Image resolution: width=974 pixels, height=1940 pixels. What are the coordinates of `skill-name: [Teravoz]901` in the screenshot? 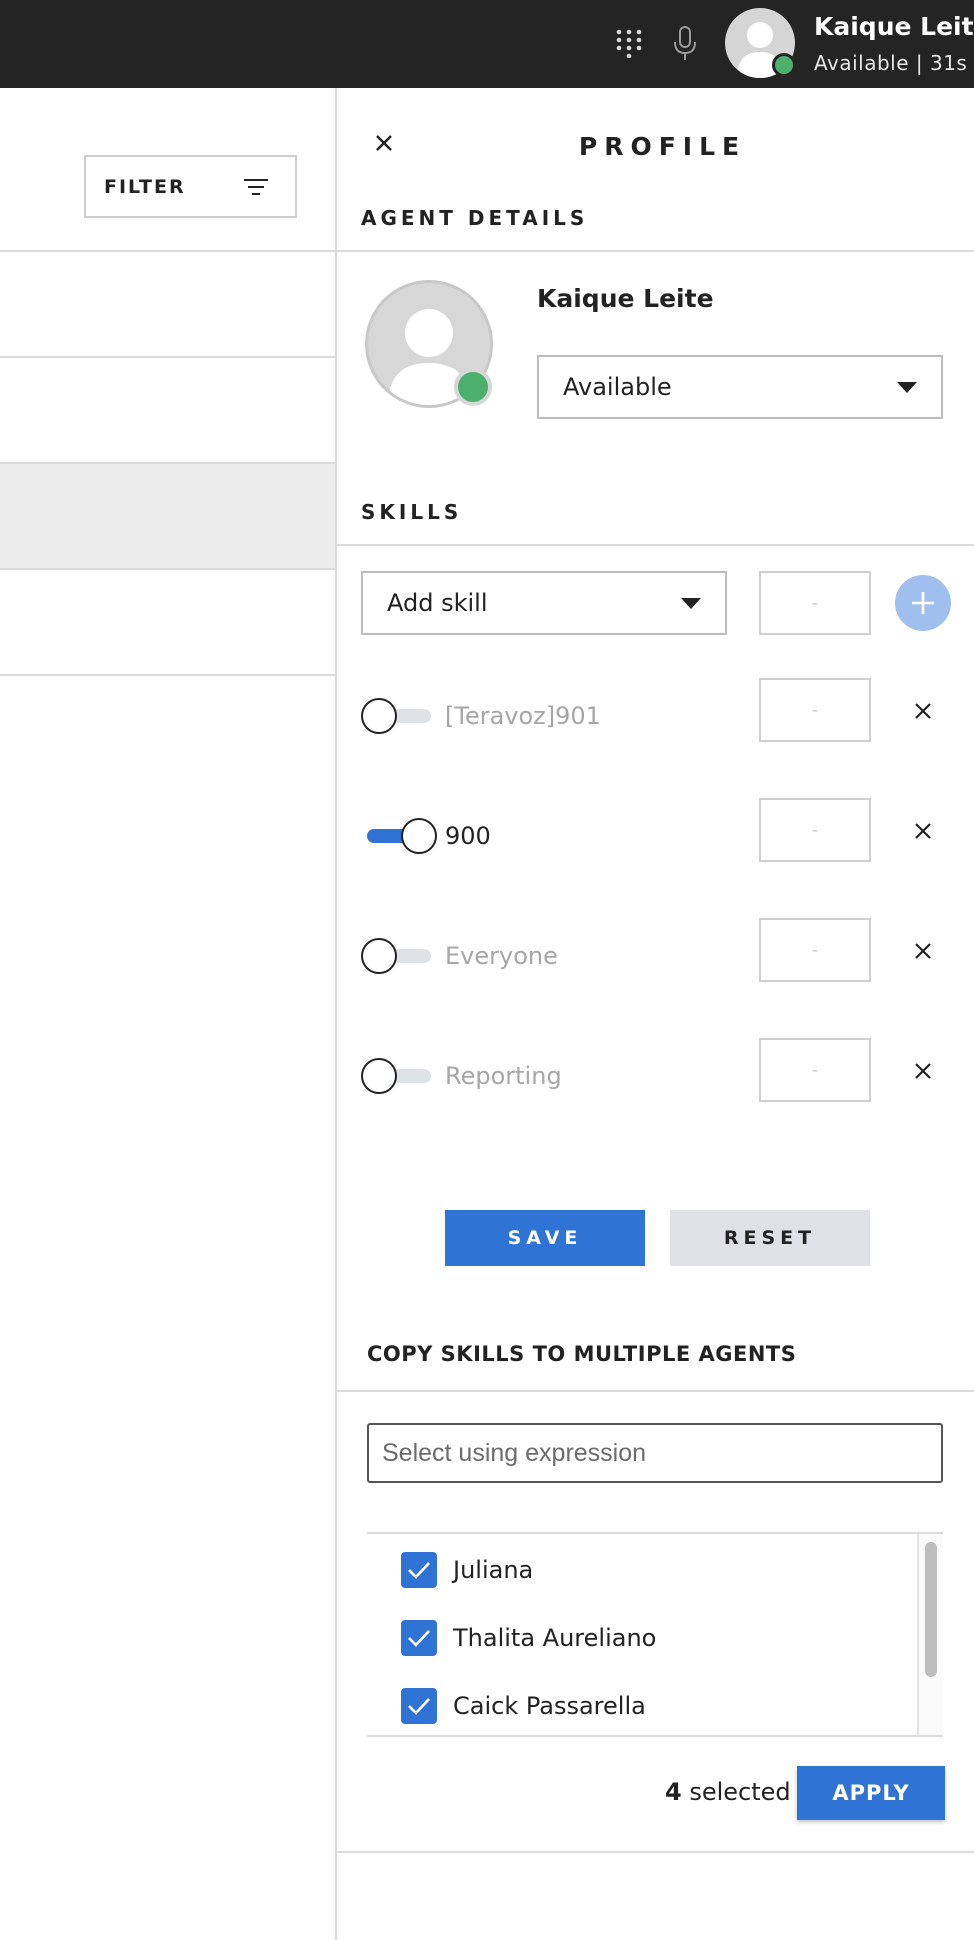 It's located at (523, 716).